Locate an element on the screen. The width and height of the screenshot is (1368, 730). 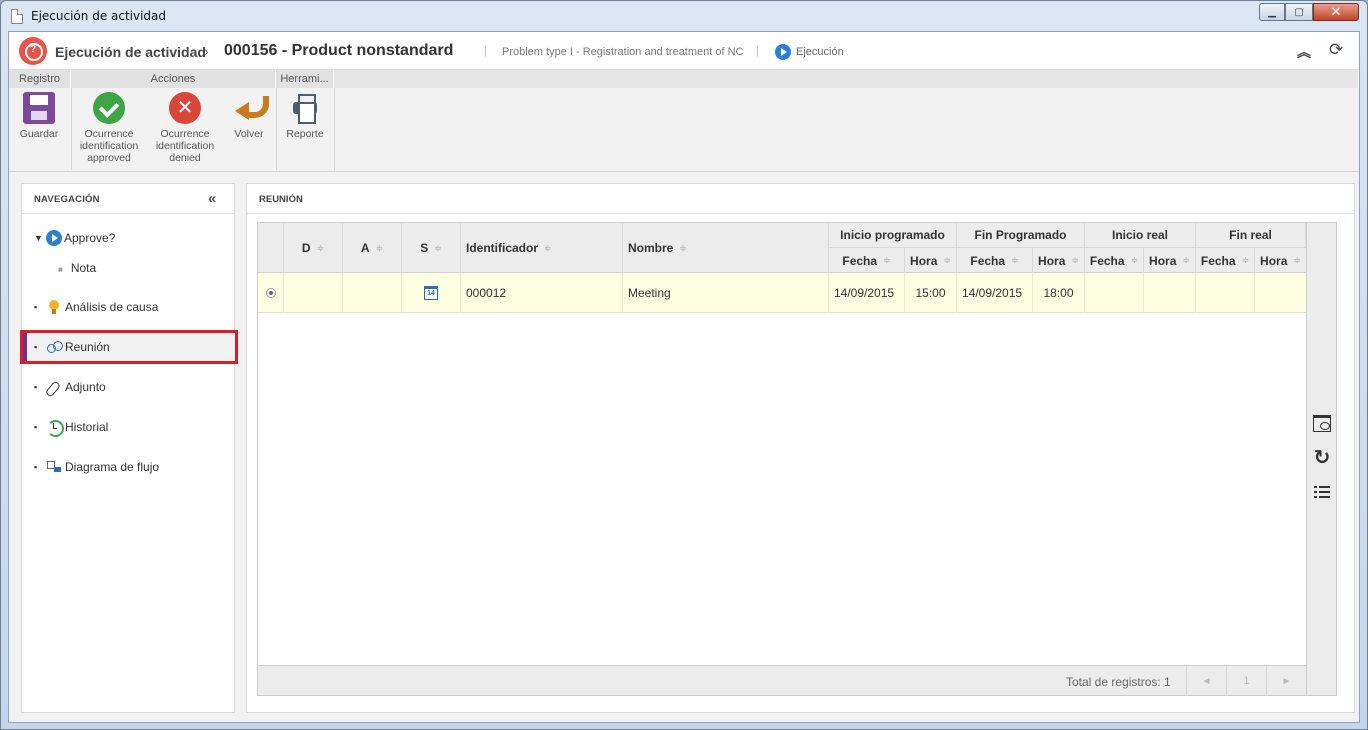
row-radio-button is located at coordinates (271, 293).